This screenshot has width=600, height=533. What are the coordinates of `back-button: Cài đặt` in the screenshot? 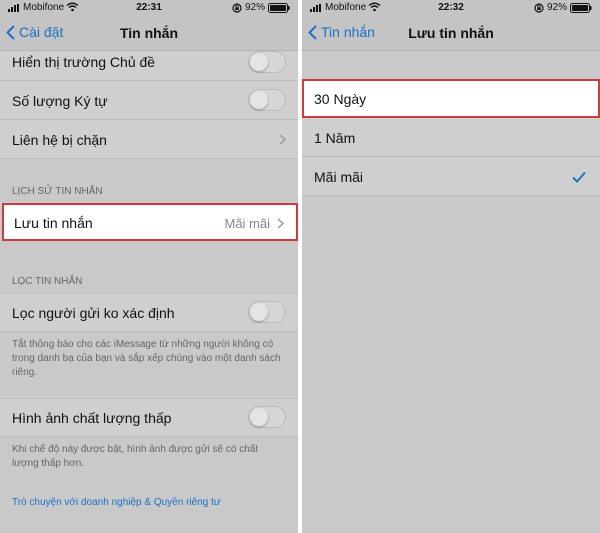 It's located at (34, 32).